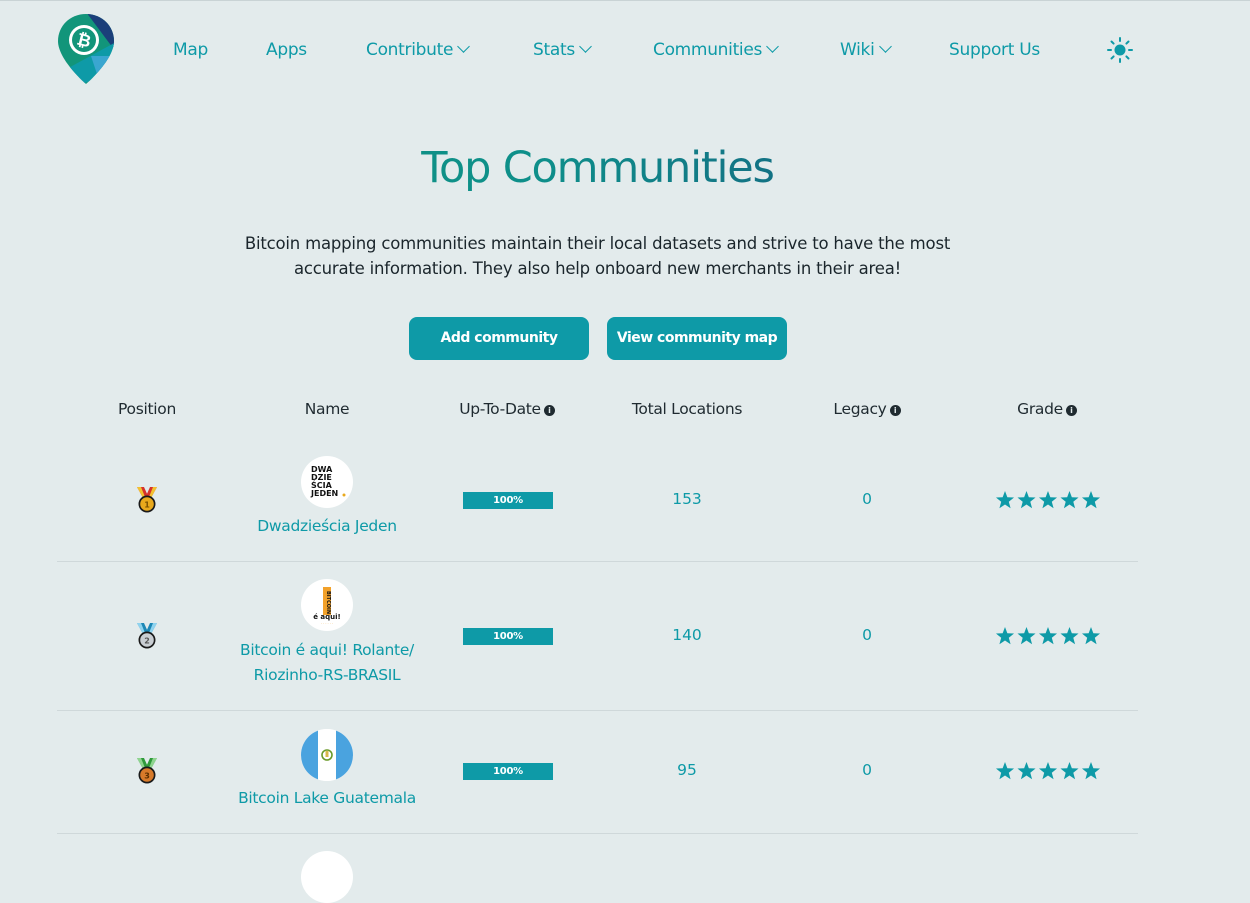 The width and height of the screenshot is (1250, 903). I want to click on svg-text: BITCOIN, so click(328, 602).